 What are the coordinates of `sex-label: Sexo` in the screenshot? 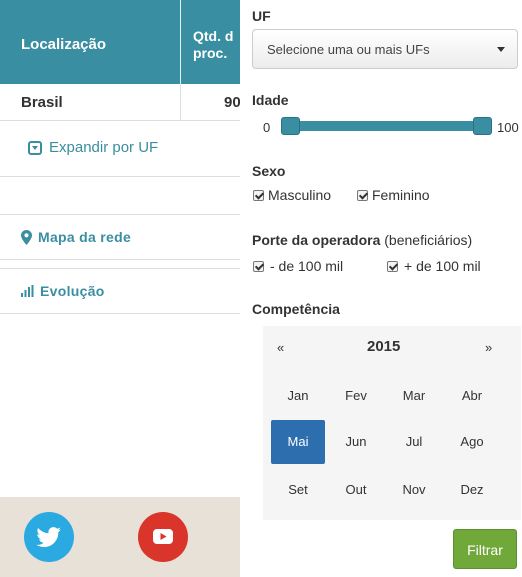 It's located at (269, 171).